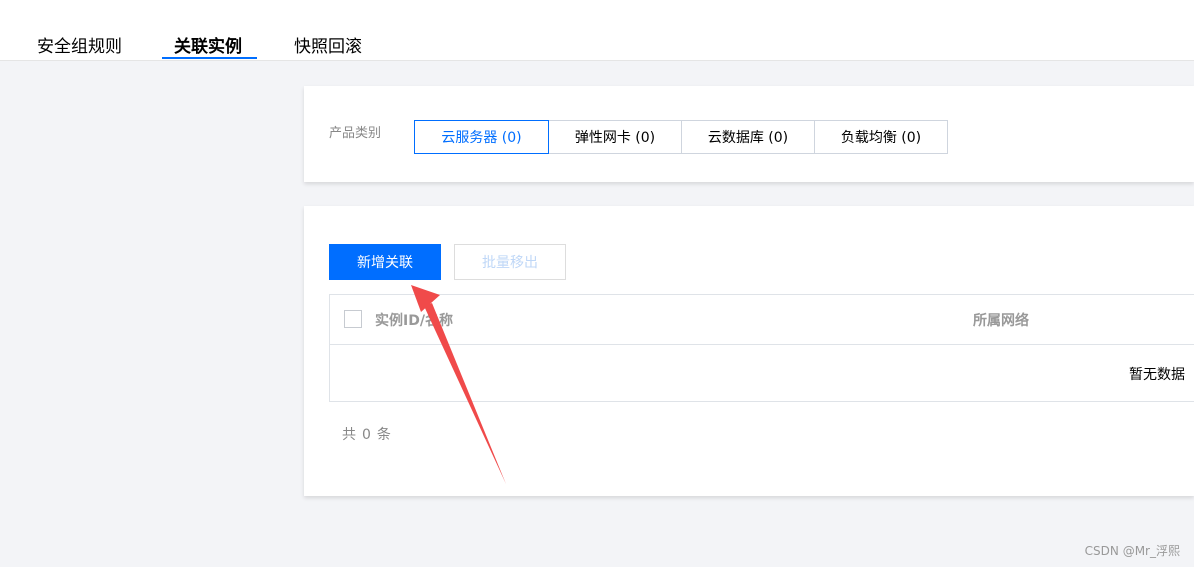  Describe the element at coordinates (383, 435) in the screenshot. I see `total-suffix: 条` at that location.